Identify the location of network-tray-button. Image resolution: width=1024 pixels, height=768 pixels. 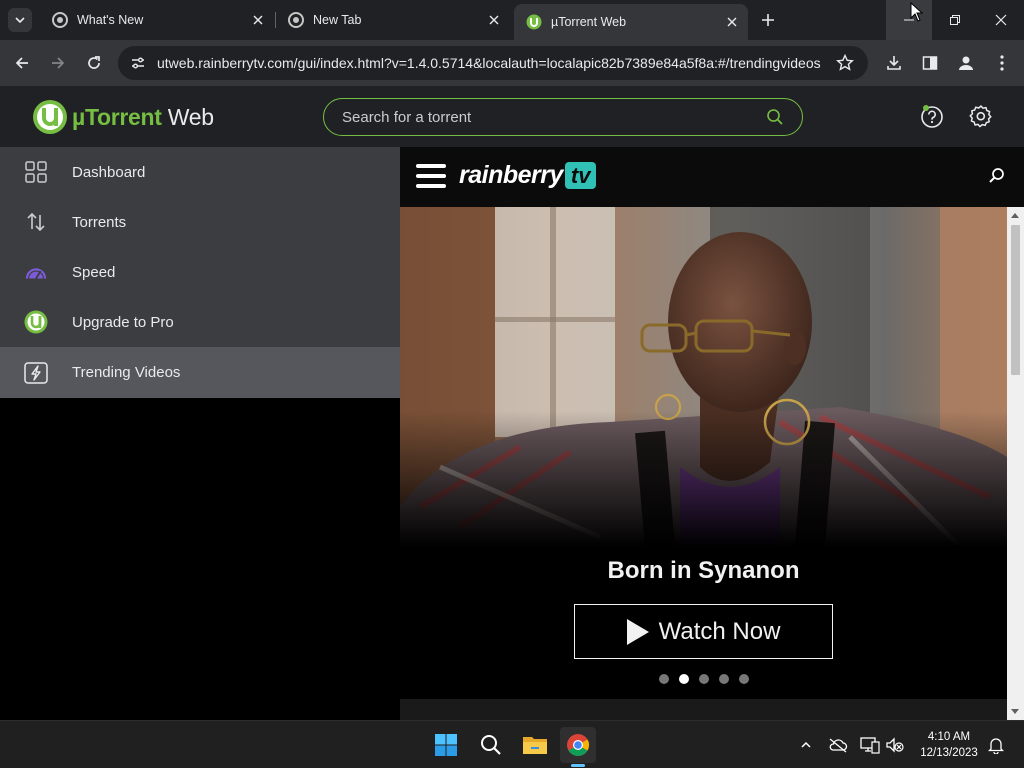
(870, 745).